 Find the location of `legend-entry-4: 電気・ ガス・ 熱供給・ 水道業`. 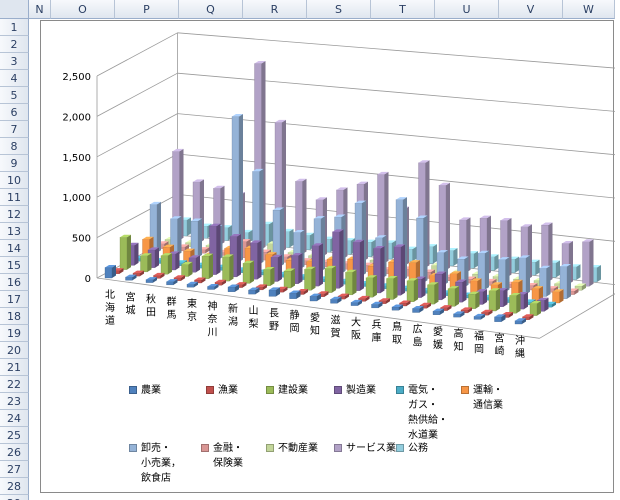

legend-entry-4: 電気・ ガス・ 熱供給・ 水道業 is located at coordinates (422, 413).